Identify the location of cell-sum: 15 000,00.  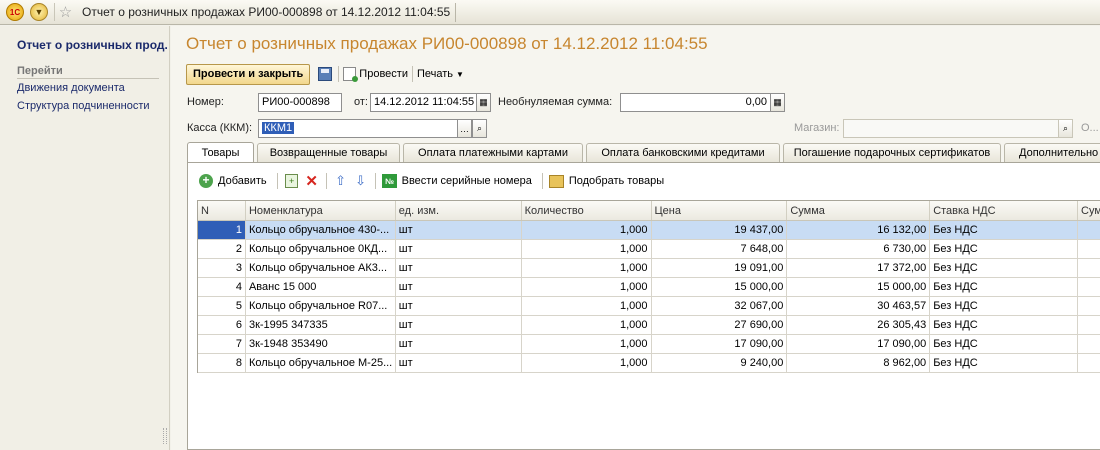
(859, 287).